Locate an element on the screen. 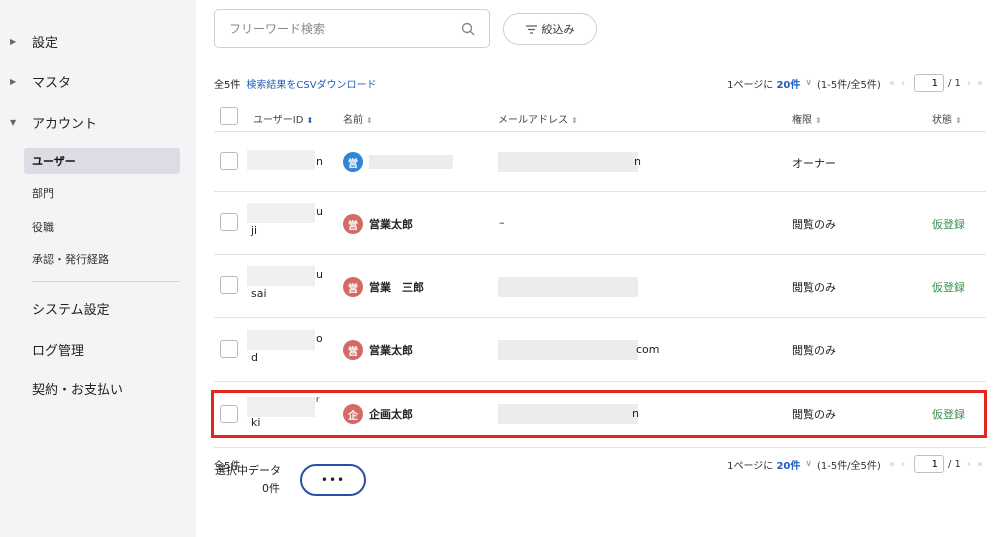 This screenshot has width=1003, height=537. sidebar-group-master: ▶ マスタ is located at coordinates (98, 81).